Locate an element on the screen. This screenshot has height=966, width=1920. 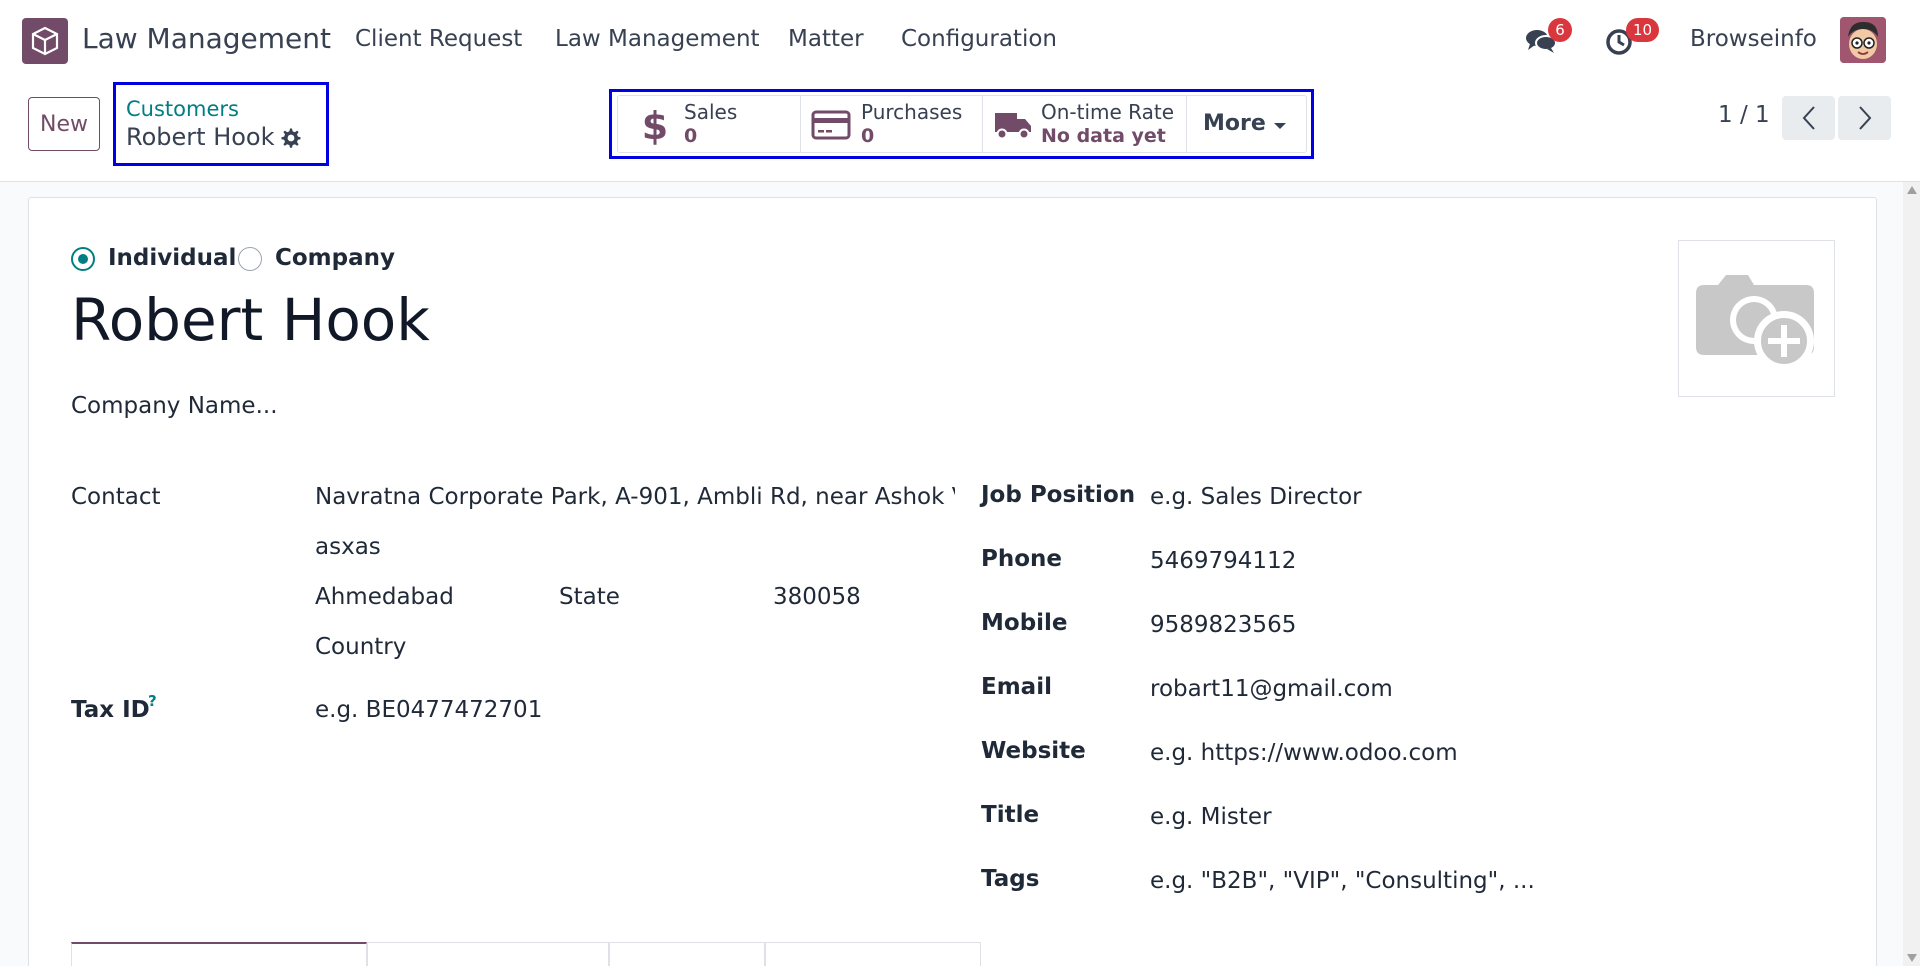
sales-value: 0 is located at coordinates (691, 136).